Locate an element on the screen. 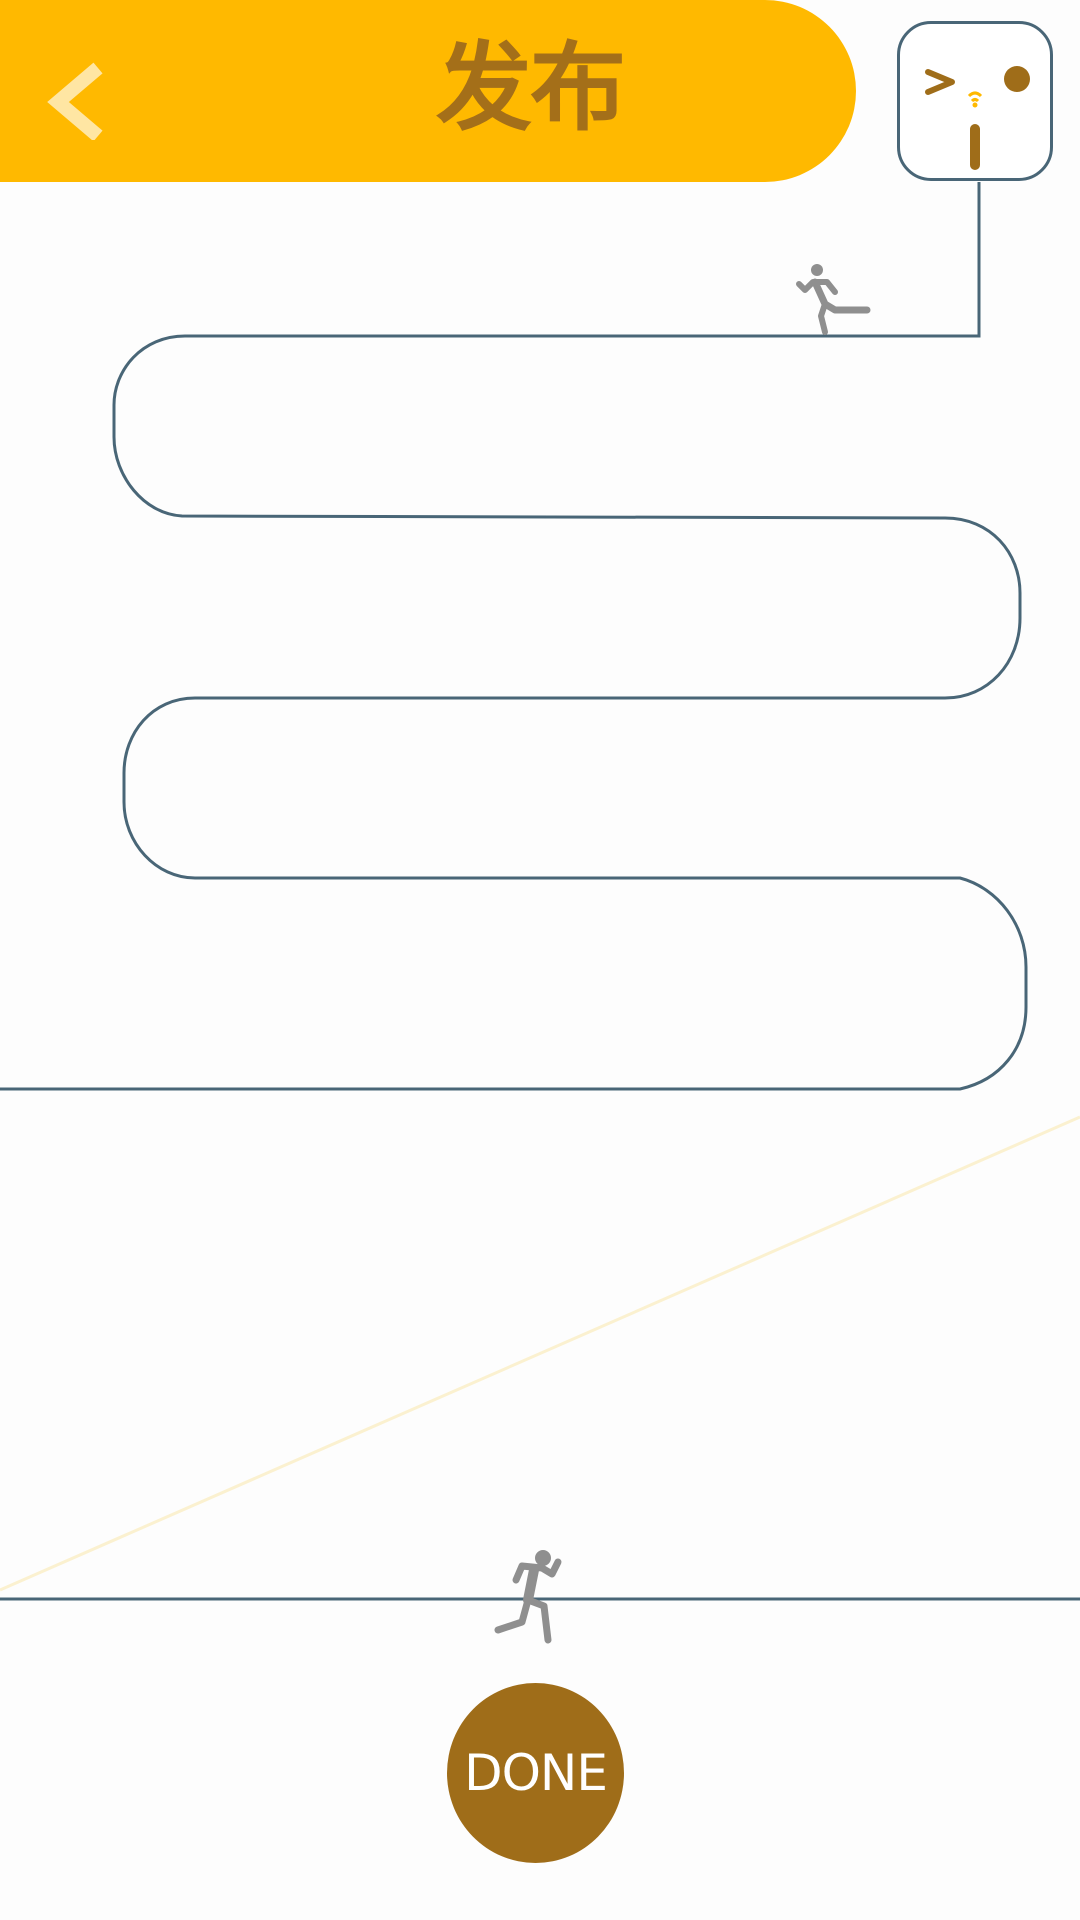  done-button: DONE is located at coordinates (535, 1773).